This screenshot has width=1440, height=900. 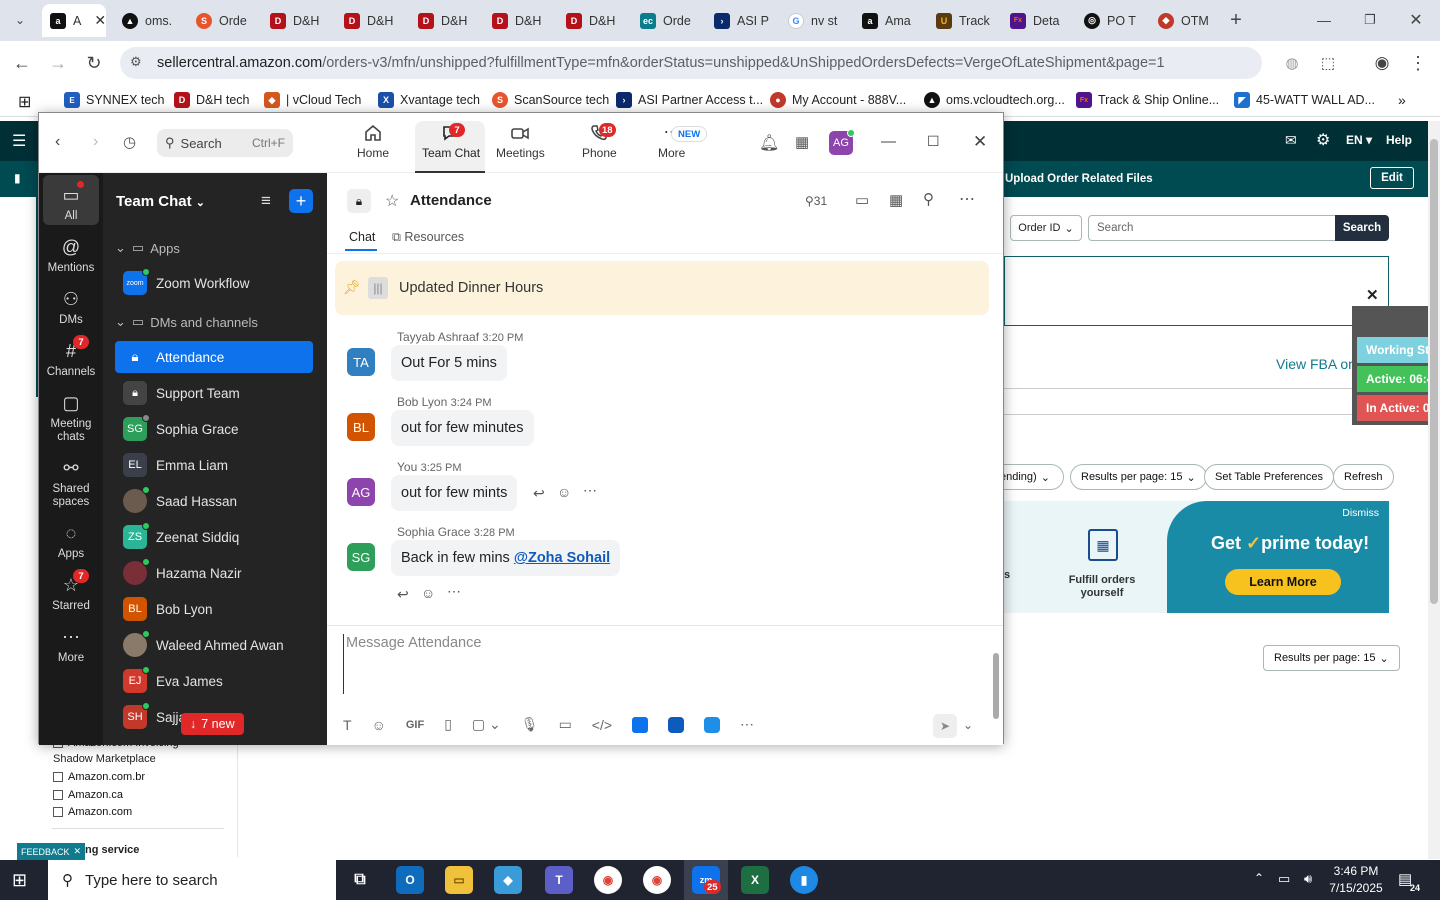 I want to click on close-window-icon: ✕, so click(x=1416, y=20).